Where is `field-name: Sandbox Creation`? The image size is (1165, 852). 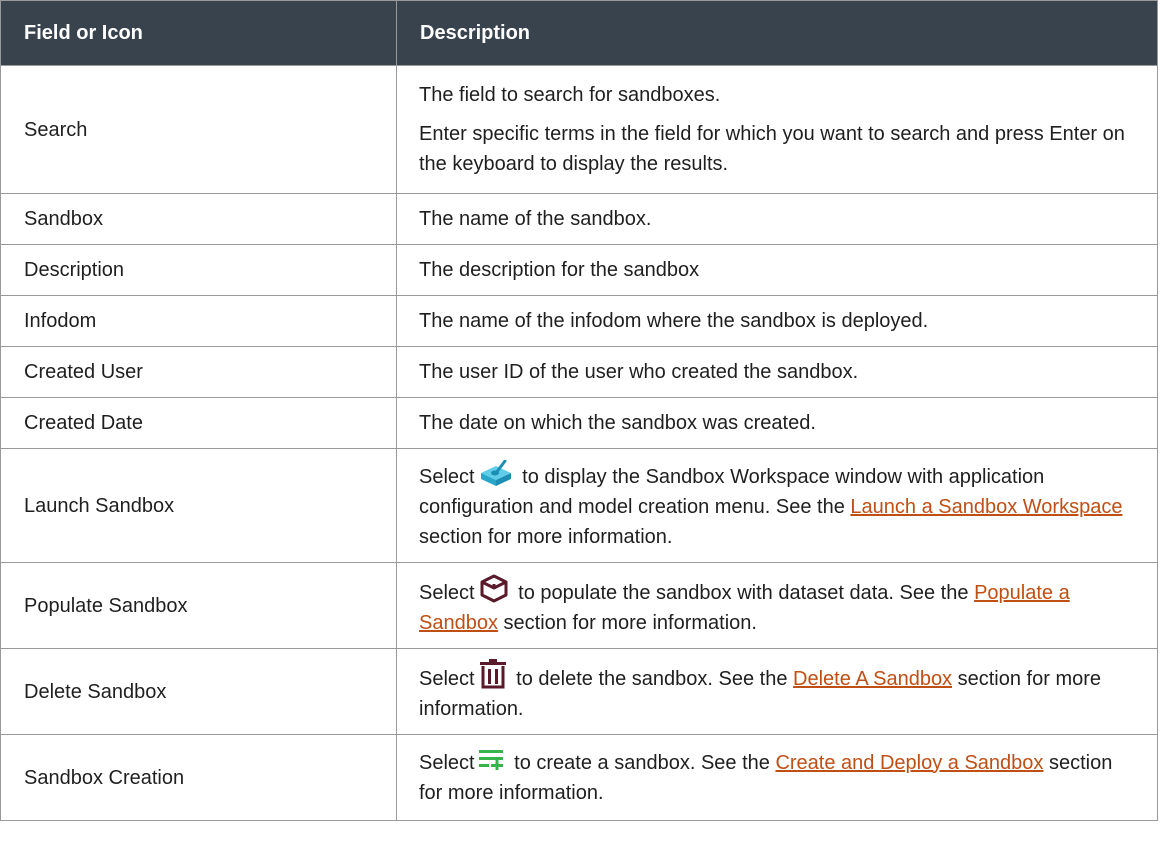 field-name: Sandbox Creation is located at coordinates (198, 777).